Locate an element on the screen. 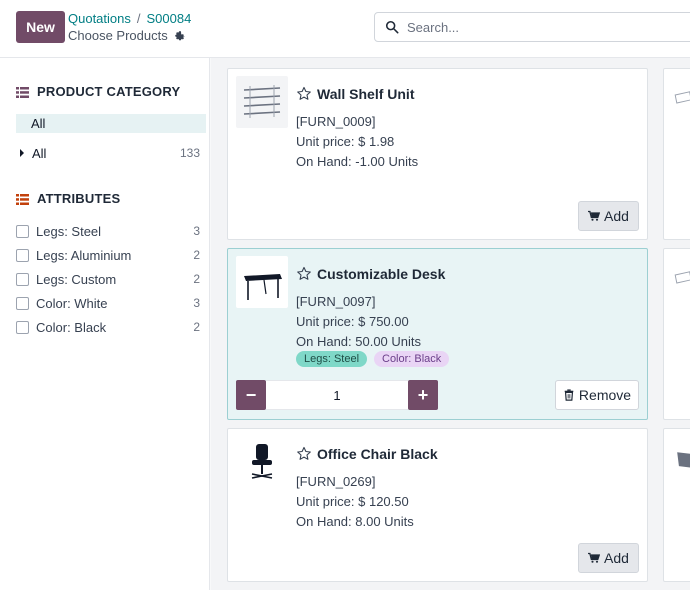  product-price: Unit price: $ 120.50 is located at coordinates (352, 501).